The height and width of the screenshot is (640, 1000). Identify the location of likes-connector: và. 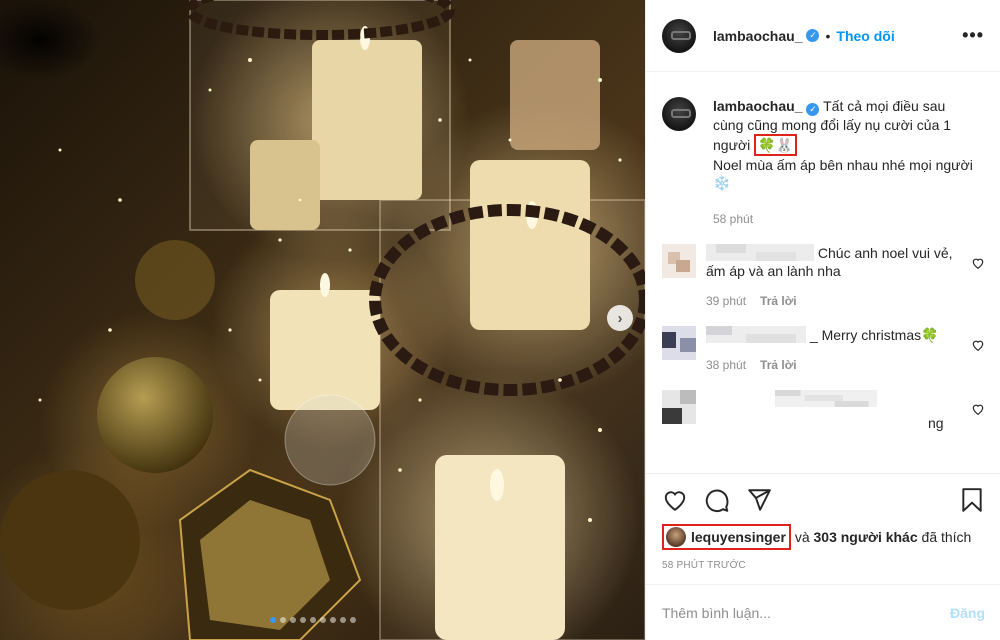
(802, 537).